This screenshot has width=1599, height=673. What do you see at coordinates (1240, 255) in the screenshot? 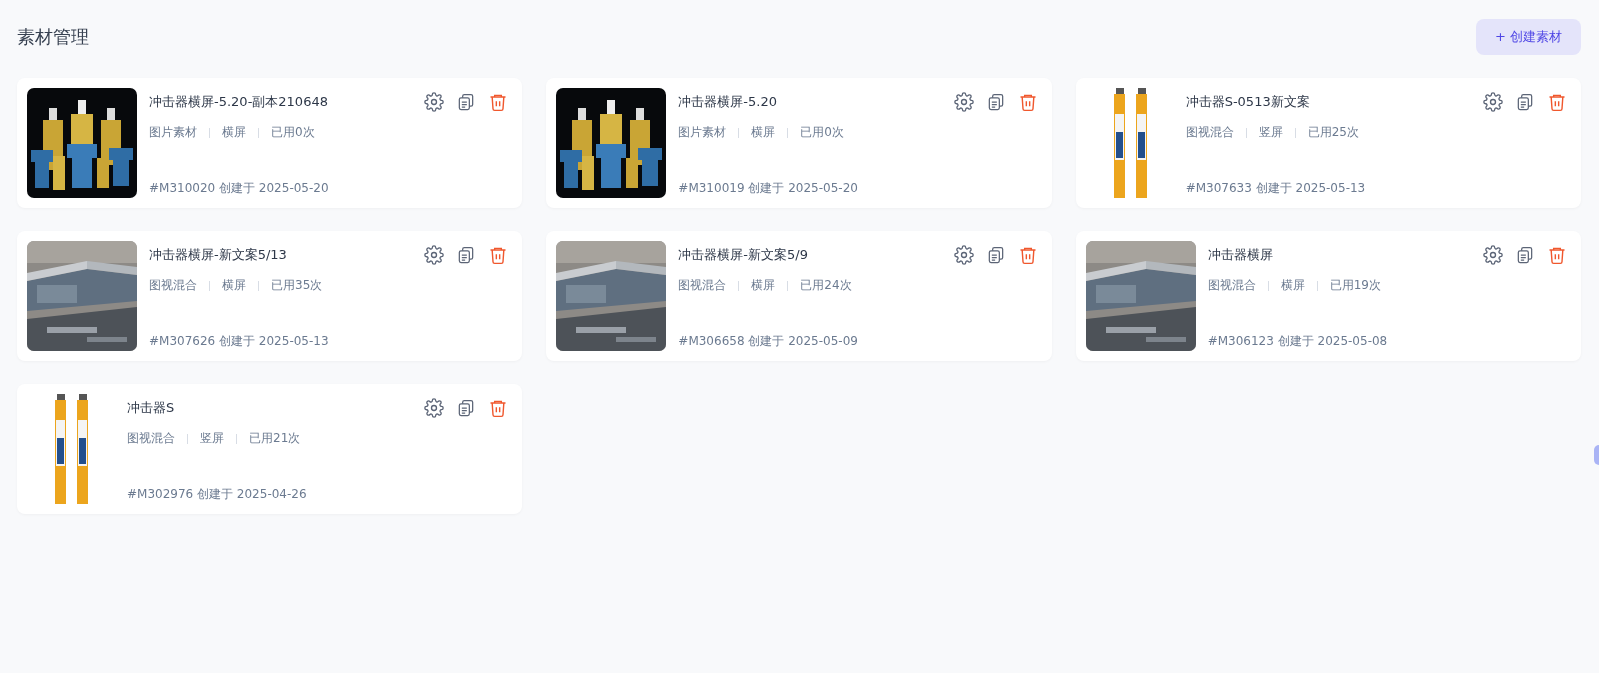
I see `card-title: 冲击器横屏` at bounding box center [1240, 255].